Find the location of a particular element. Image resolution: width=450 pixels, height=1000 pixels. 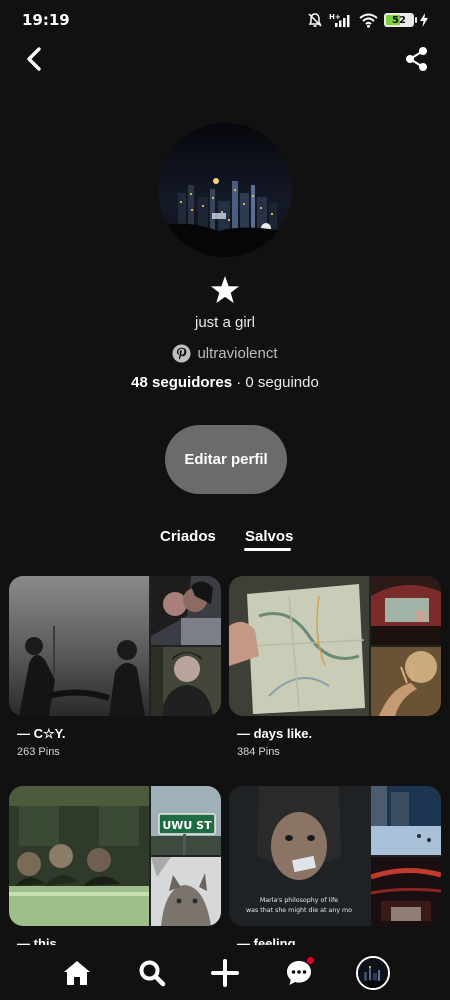

signal-icon: H+ is located at coordinates (339, 20).